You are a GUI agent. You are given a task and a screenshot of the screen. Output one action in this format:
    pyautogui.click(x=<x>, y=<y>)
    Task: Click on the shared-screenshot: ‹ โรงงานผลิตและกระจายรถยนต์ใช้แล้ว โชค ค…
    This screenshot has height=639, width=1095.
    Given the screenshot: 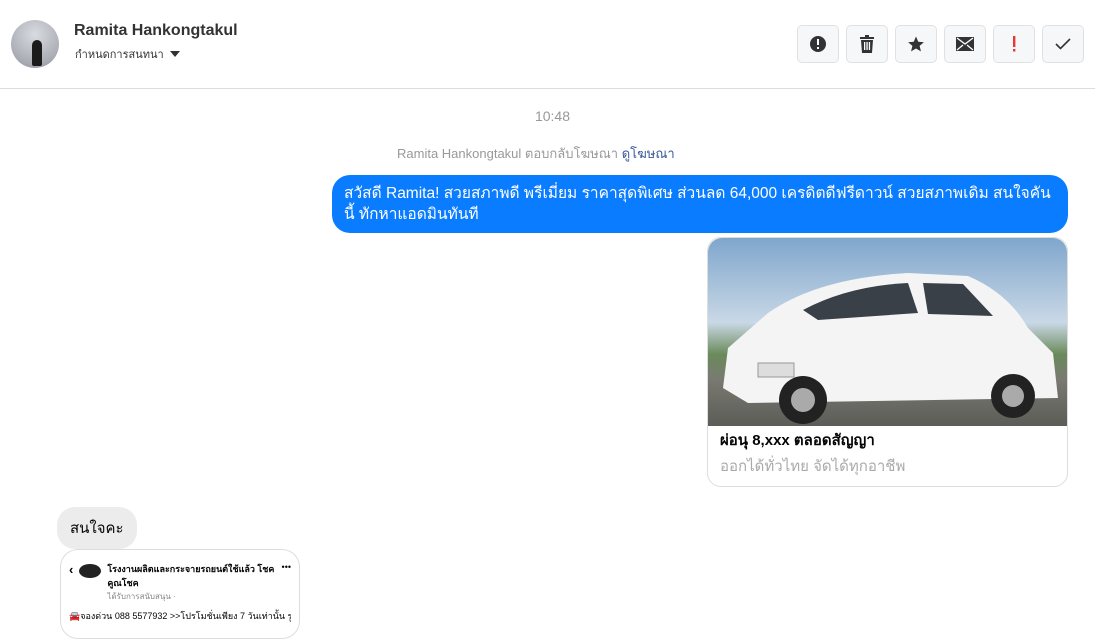 What is the action you would take?
    pyautogui.click(x=180, y=594)
    